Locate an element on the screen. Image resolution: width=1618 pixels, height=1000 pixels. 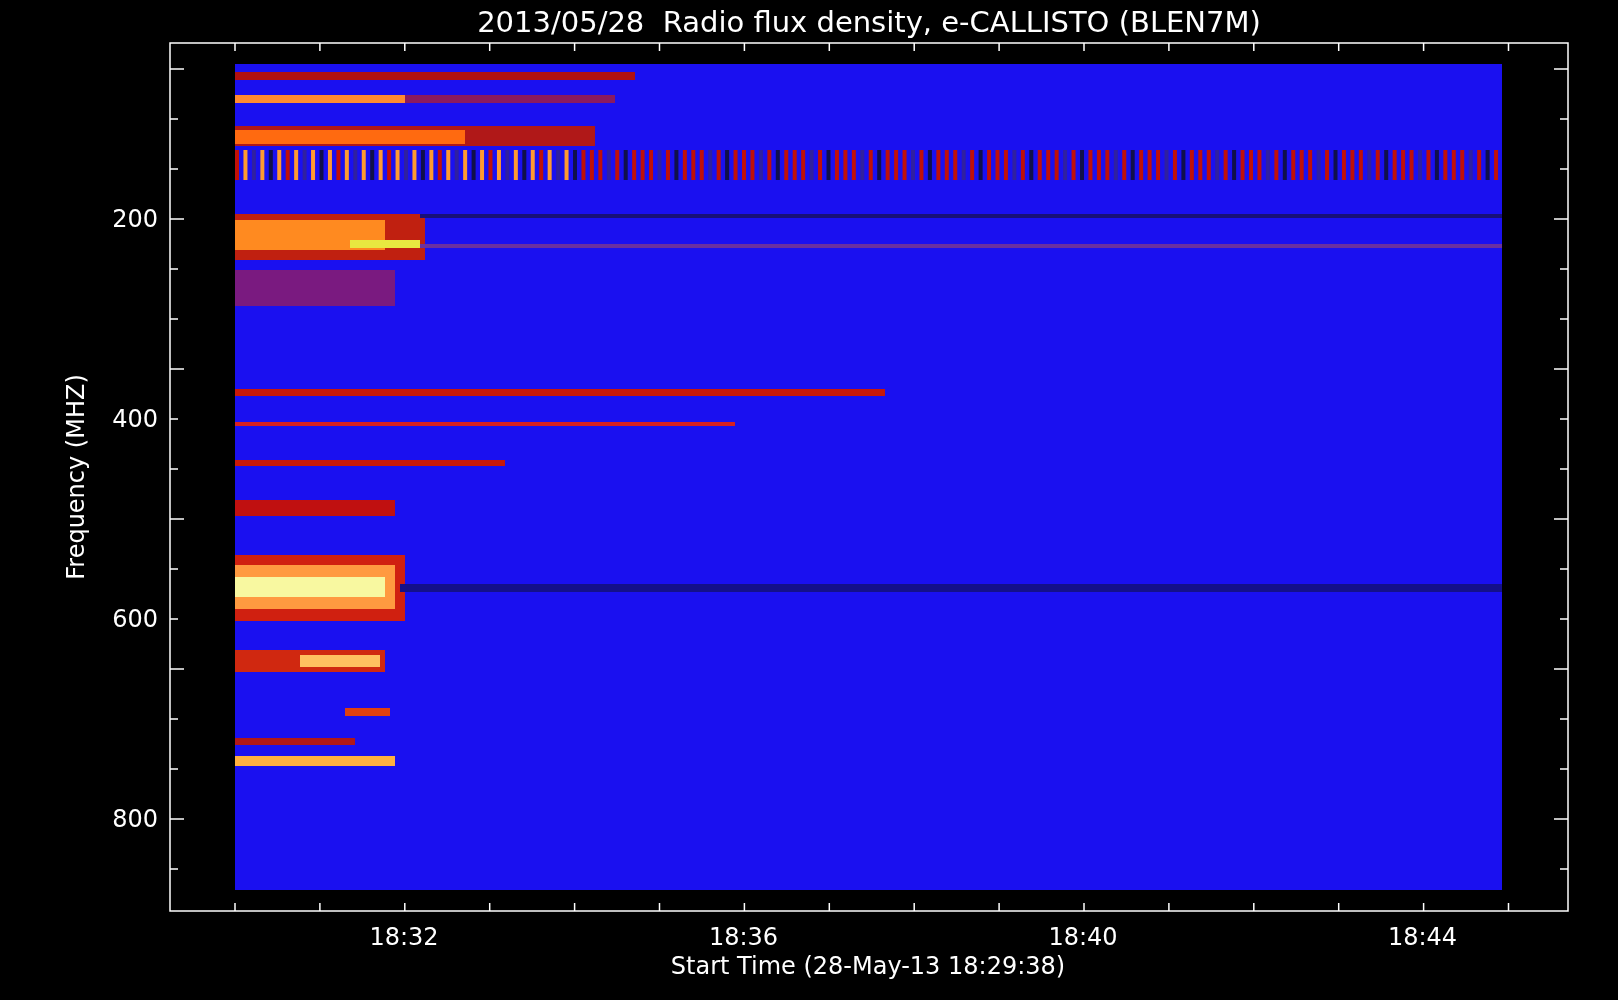
y-axis-label: Frequency (MHZ) is located at coordinates (76, 477).